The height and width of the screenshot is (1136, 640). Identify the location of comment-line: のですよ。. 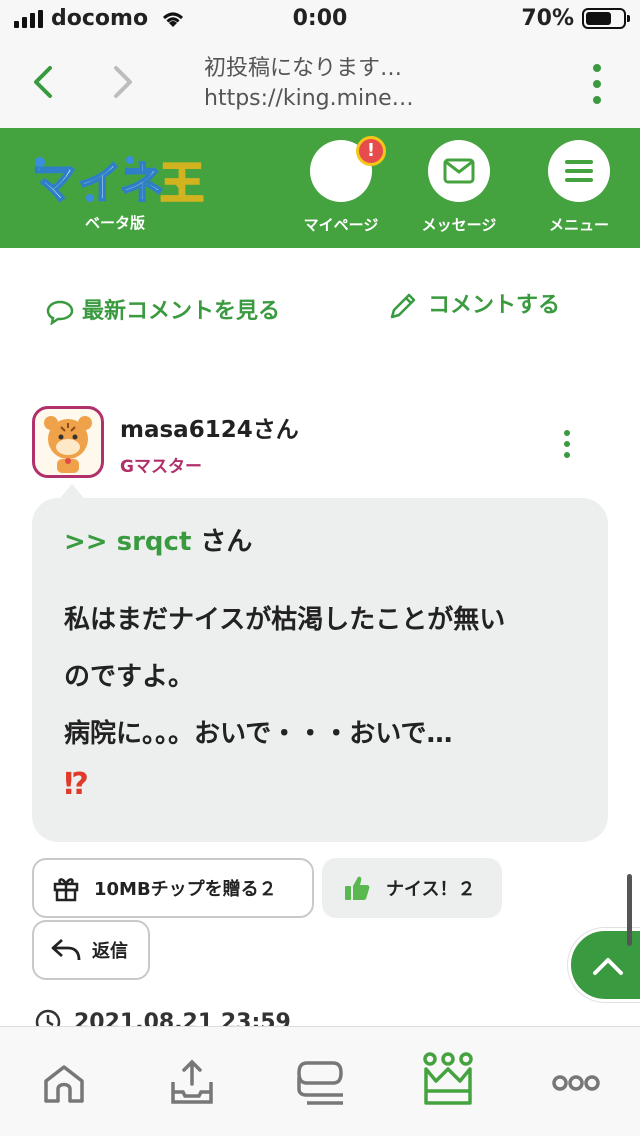
(129, 677).